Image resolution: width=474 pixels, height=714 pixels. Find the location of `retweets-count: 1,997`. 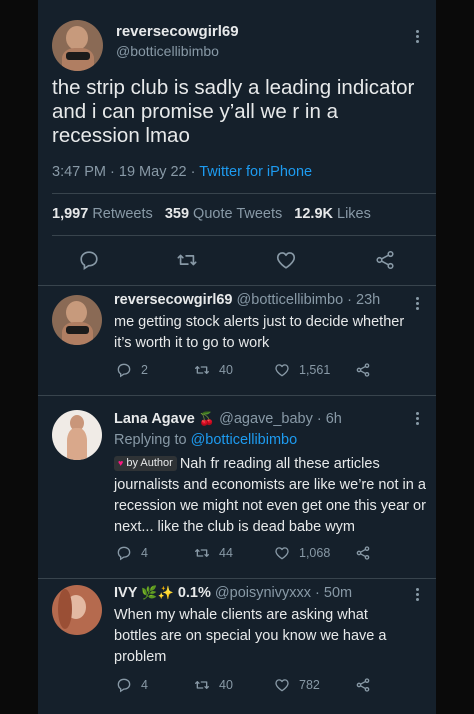

retweets-count: 1,997 is located at coordinates (70, 214).